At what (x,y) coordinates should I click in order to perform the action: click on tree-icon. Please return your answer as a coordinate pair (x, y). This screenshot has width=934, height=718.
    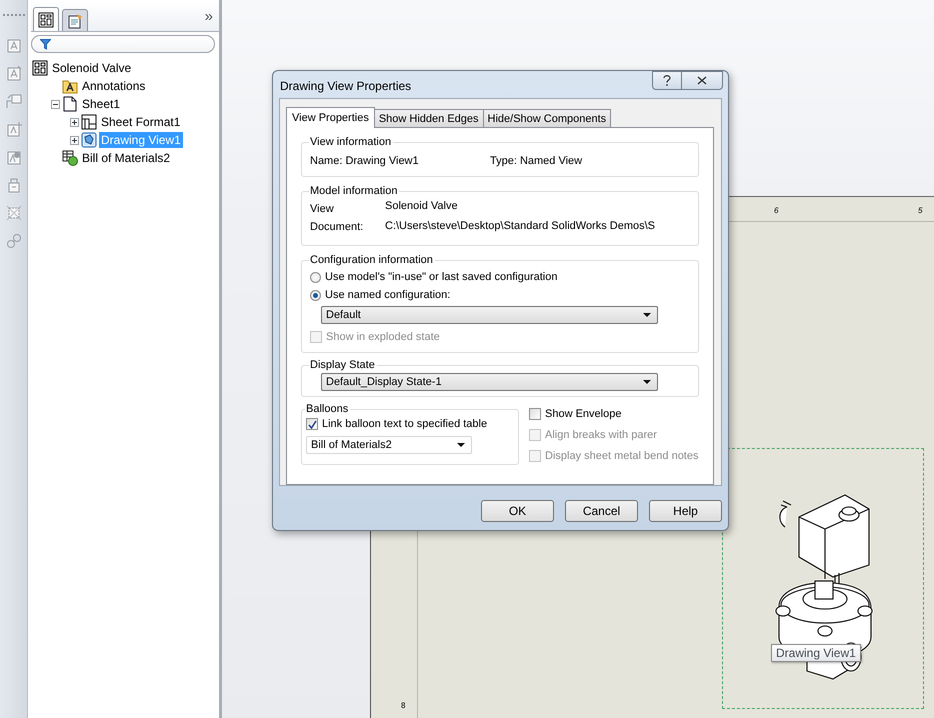
    Looking at the image, I should click on (46, 20).